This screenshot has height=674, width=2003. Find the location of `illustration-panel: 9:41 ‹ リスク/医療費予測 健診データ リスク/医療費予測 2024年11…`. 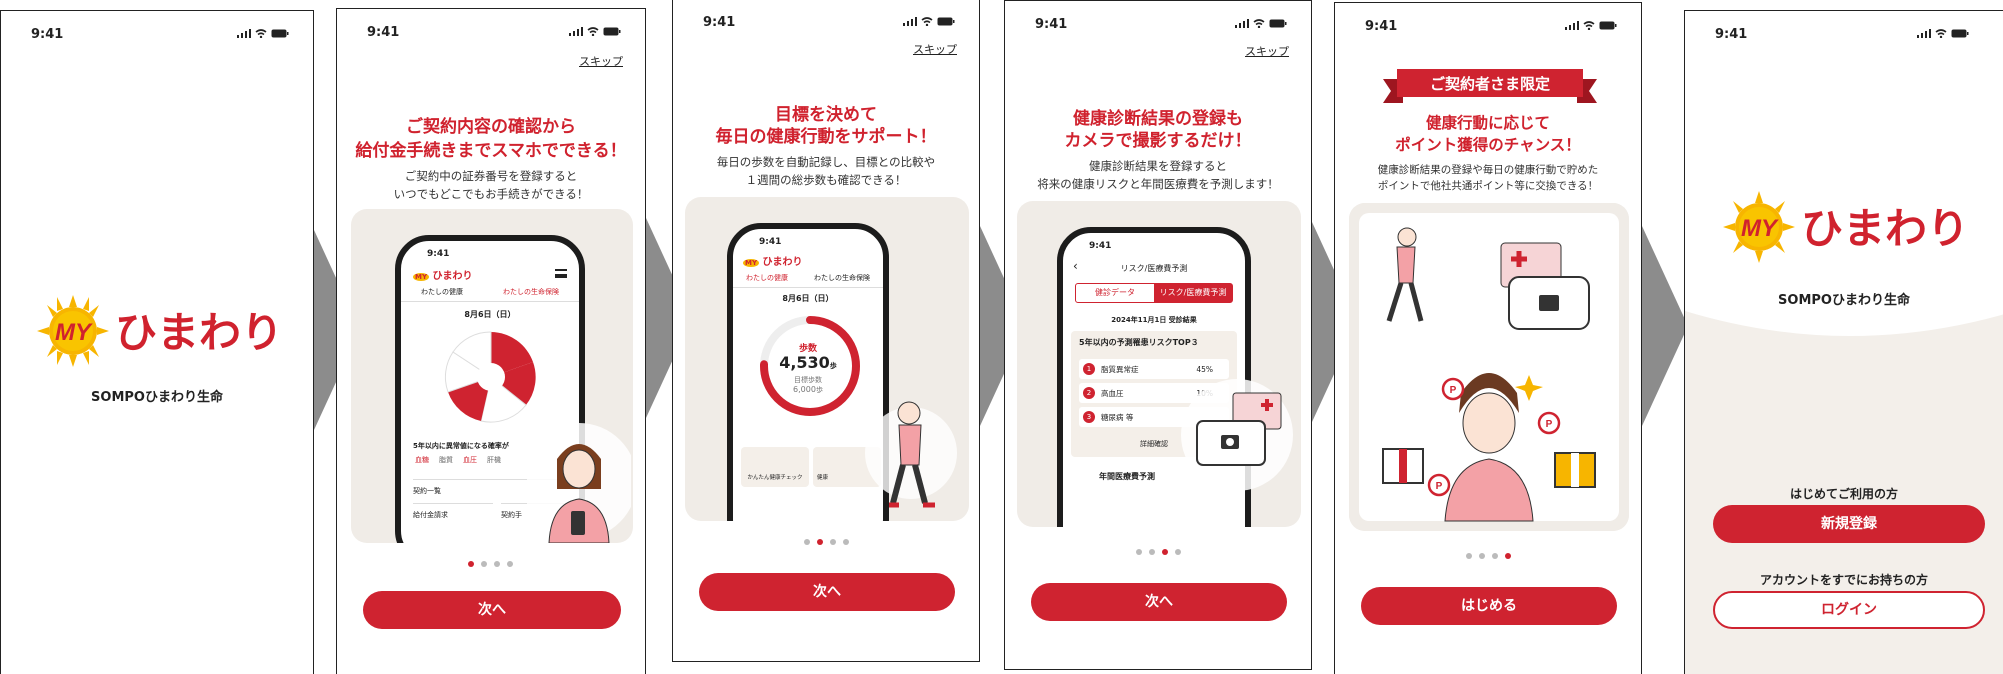

illustration-panel: 9:41 ‹ リスク/医療費予測 健診データ リスク/医療費予測 2024年11… is located at coordinates (1159, 364).